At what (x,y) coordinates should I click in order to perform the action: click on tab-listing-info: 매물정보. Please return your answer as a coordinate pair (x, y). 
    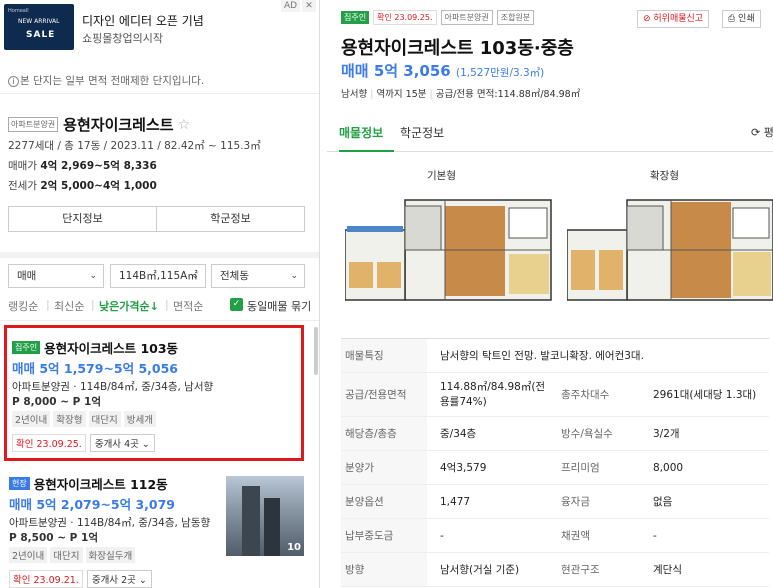
    Looking at the image, I should click on (361, 132).